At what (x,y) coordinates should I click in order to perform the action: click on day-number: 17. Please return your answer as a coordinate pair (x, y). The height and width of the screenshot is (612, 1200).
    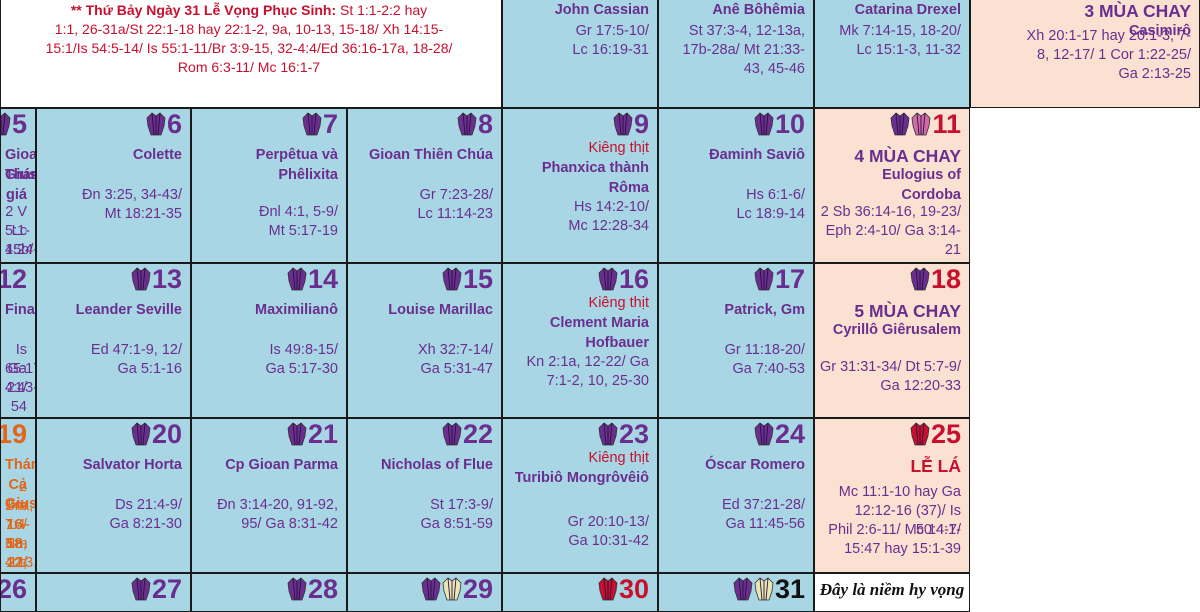
    Looking at the image, I should click on (789, 279).